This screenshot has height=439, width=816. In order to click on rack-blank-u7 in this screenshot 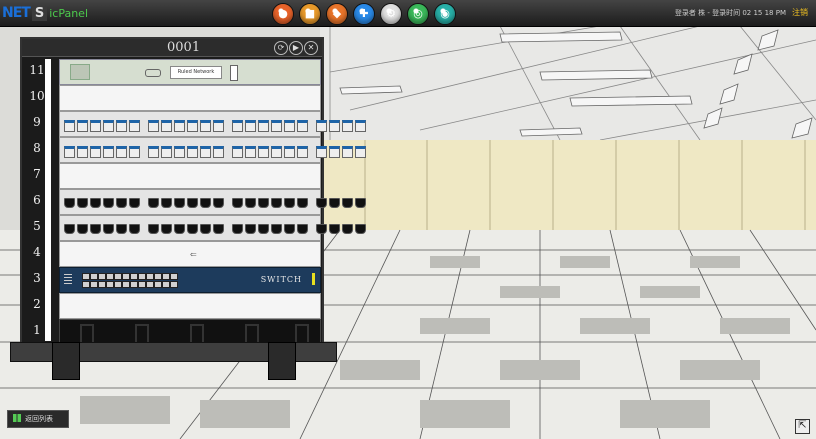, I will do `click(190, 176)`.